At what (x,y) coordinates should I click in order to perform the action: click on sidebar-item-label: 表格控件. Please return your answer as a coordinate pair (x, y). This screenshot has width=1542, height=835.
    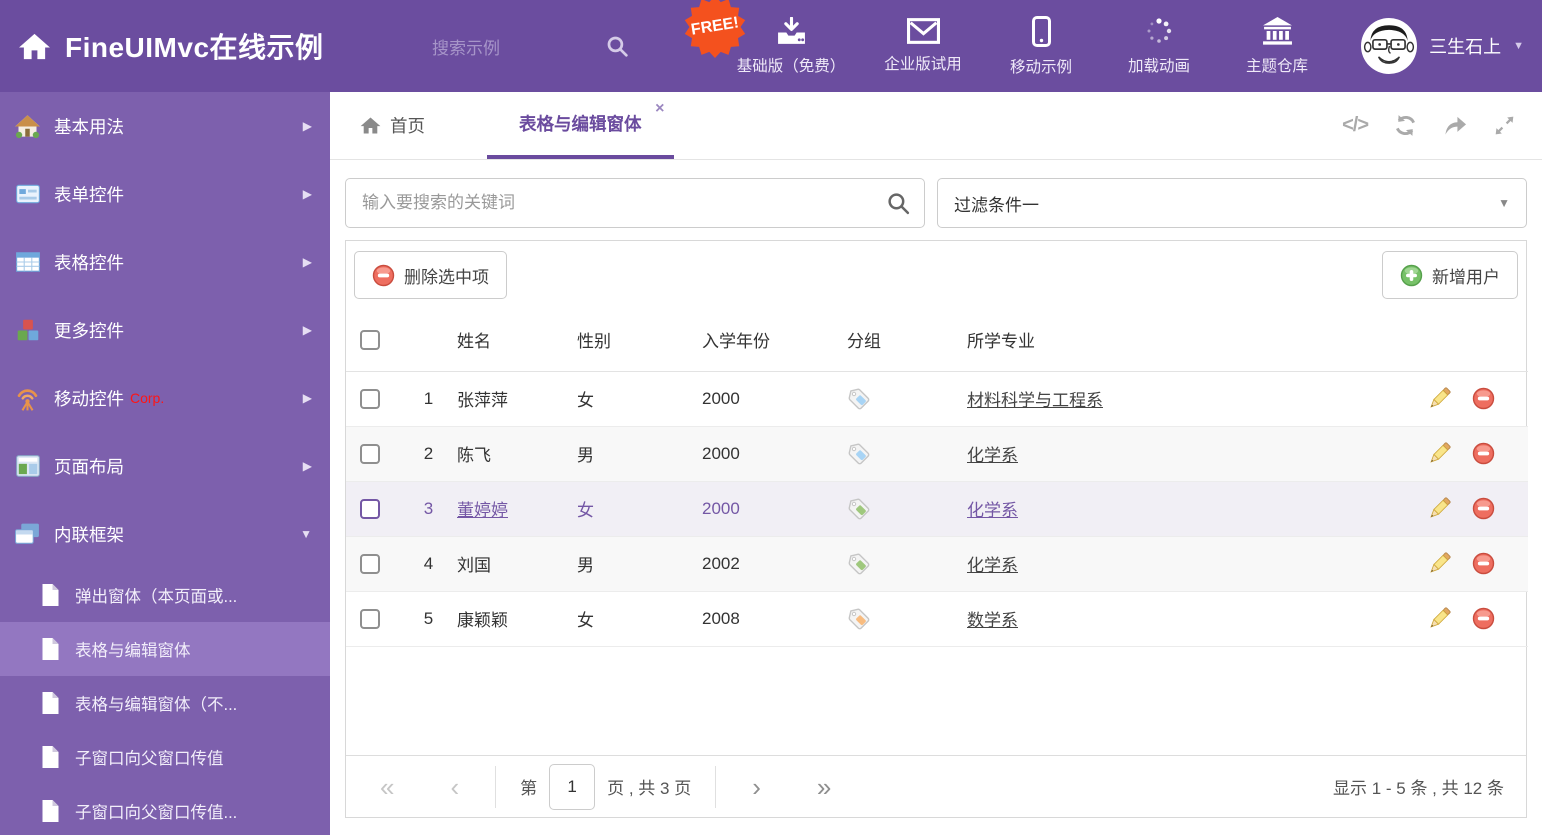
    Looking at the image, I should click on (89, 262).